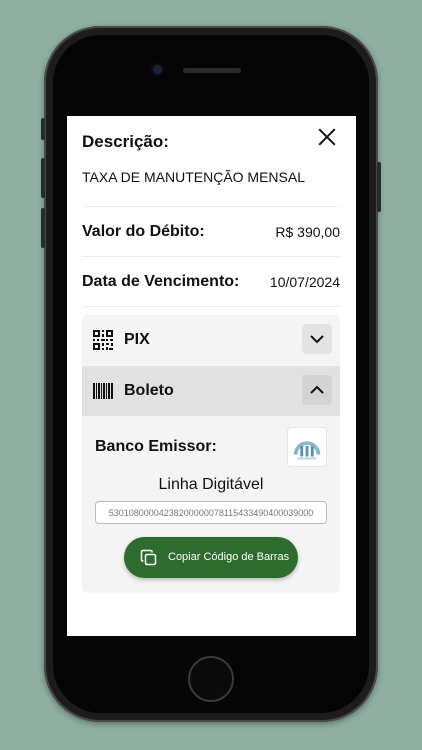  What do you see at coordinates (307, 232) in the screenshot?
I see `amount-value: R$ 390,00` at bounding box center [307, 232].